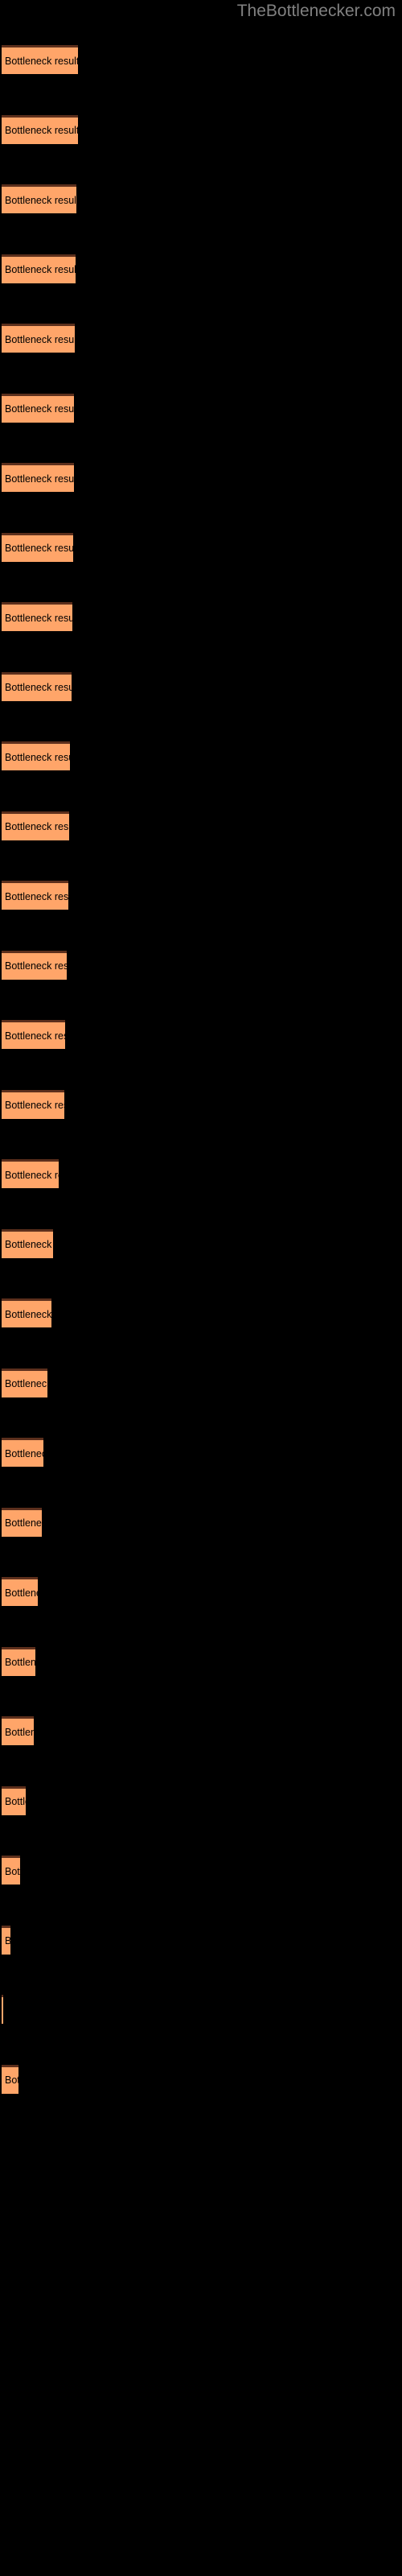 The image size is (402, 2576). I want to click on bar-25: Bottleneck result, so click(18, 1730).